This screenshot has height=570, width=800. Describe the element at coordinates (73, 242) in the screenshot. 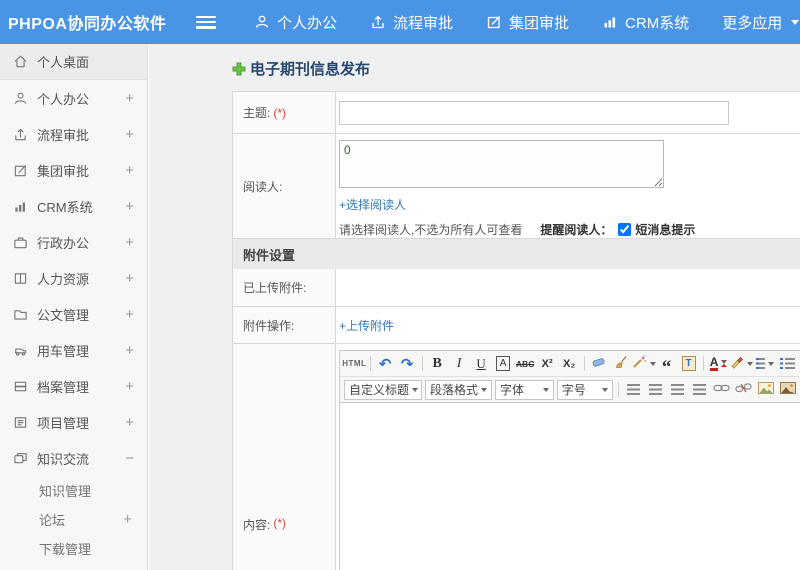

I see `sidebar-item-admin-office: 行政办公 +` at that location.